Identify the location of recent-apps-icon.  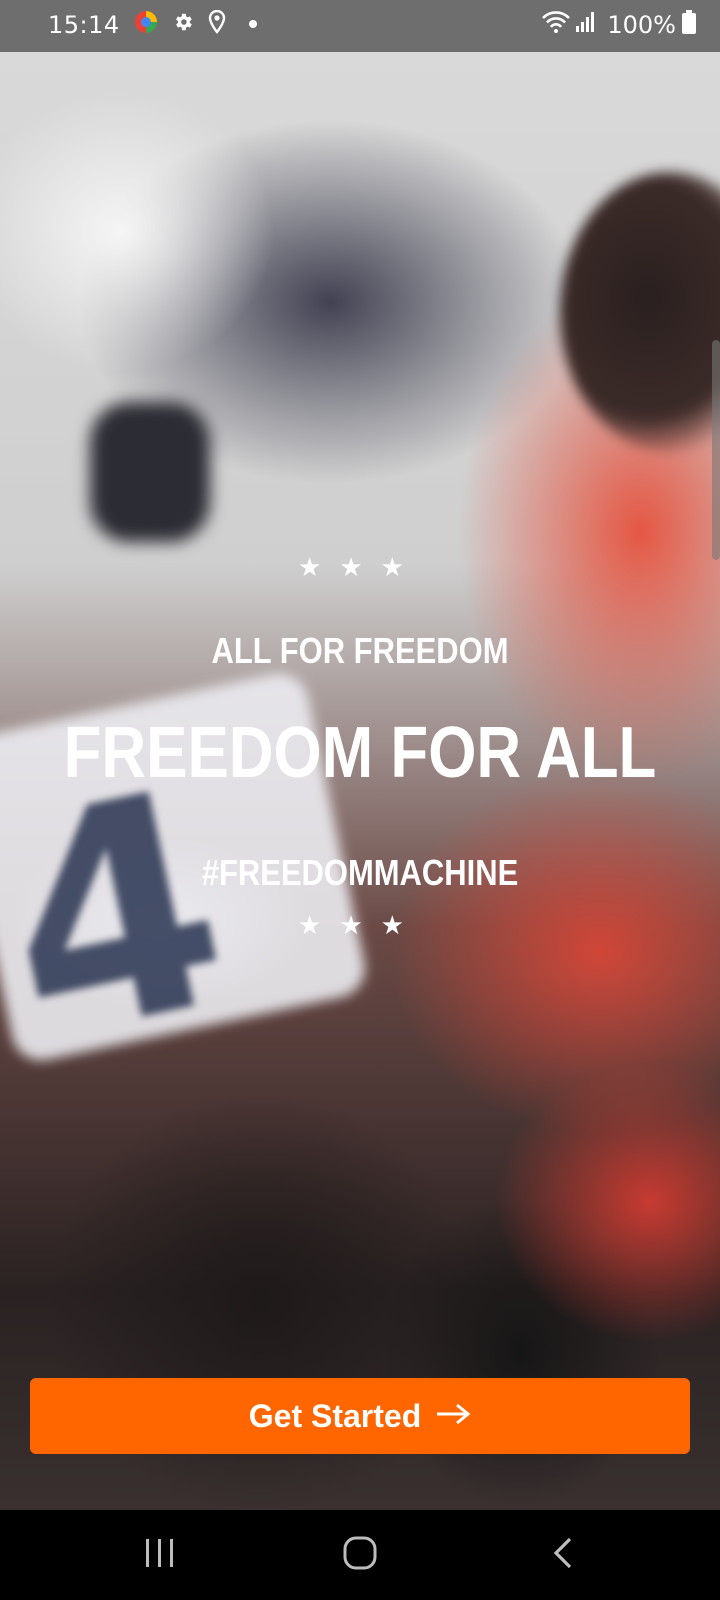
(160, 1555).